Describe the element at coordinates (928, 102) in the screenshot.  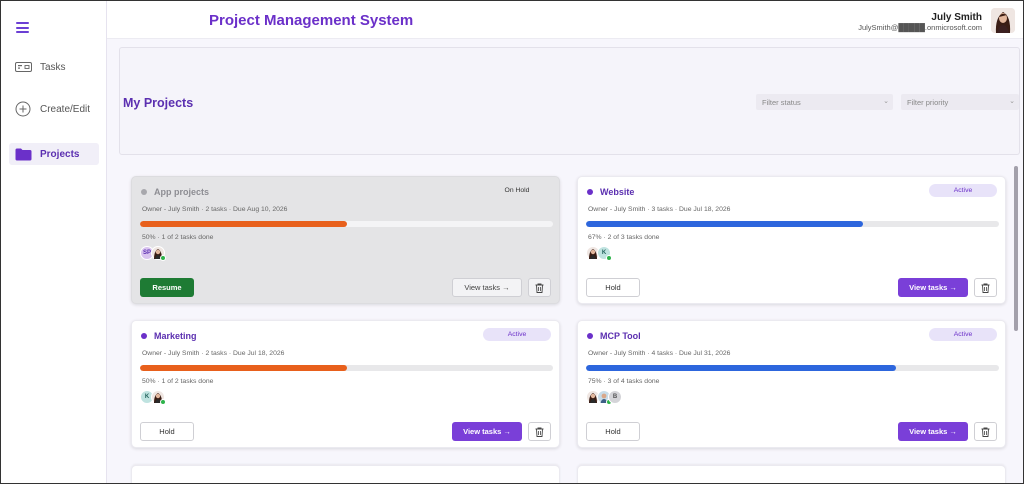
I see `filter-priority-placeholder: Filter priority` at that location.